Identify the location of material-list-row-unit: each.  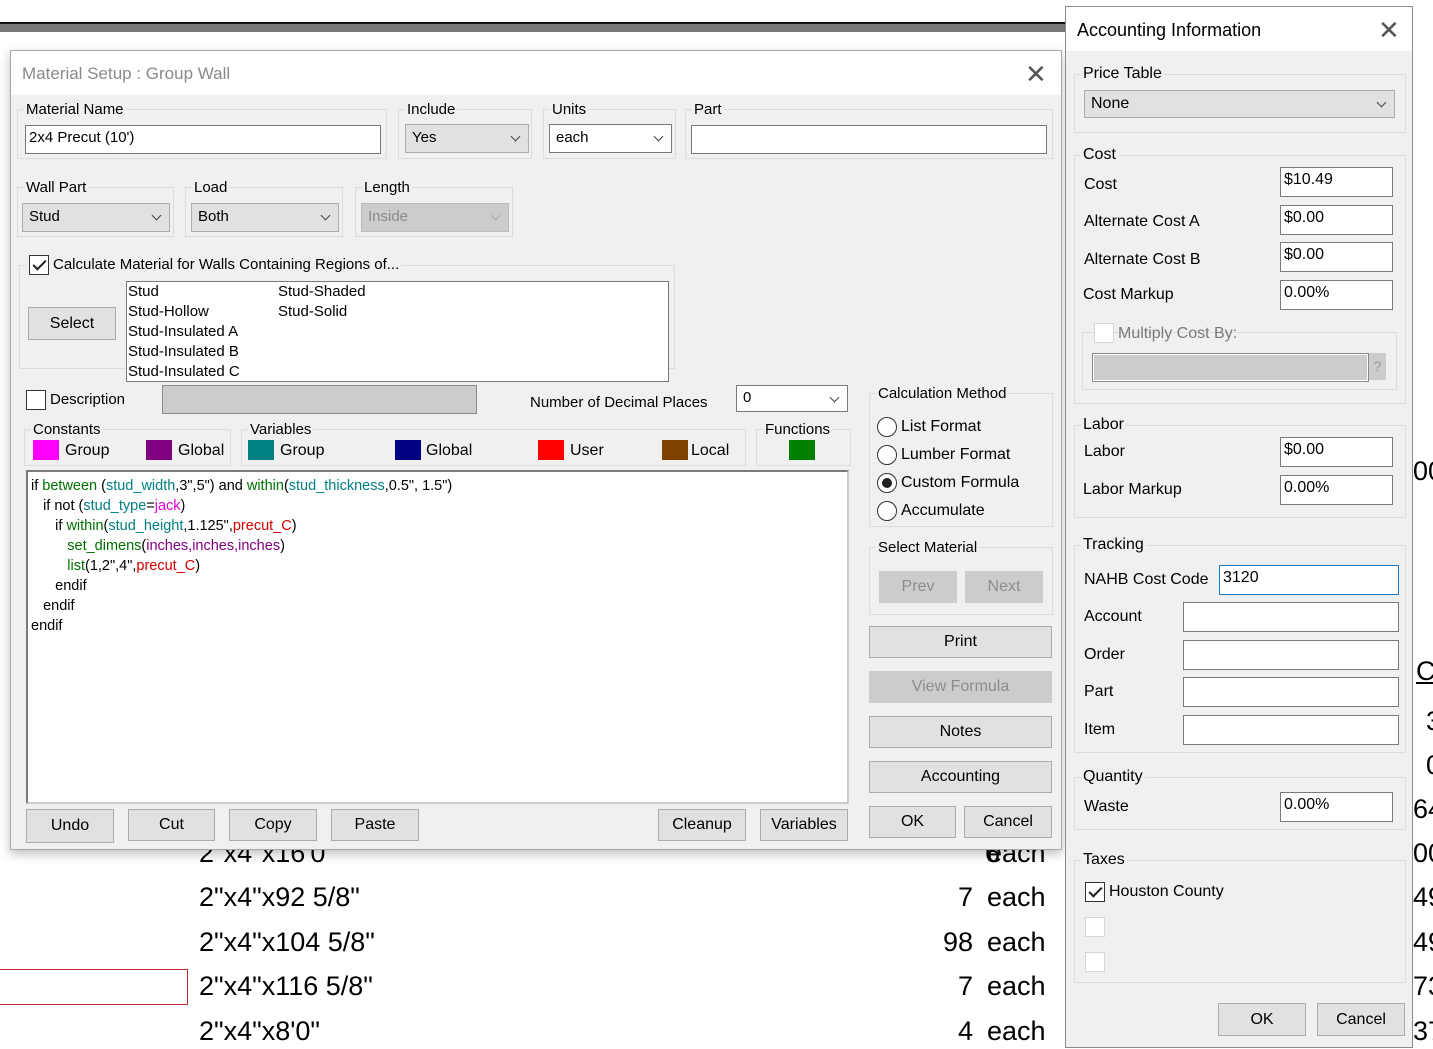
(1016, 986).